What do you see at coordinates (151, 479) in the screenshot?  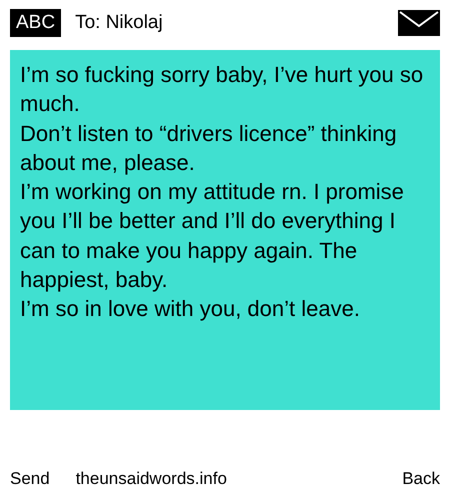 I see `site-link: theunsaidwords.info` at bounding box center [151, 479].